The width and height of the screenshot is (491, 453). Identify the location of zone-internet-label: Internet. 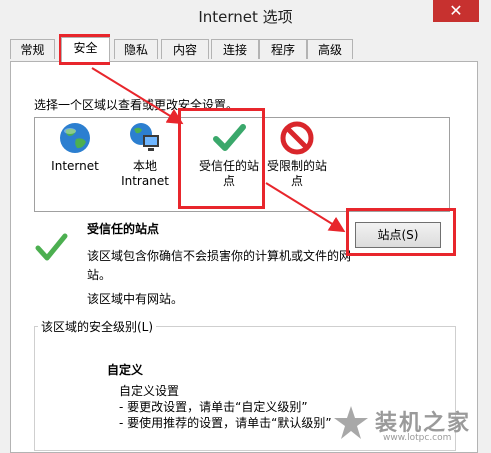
(75, 166).